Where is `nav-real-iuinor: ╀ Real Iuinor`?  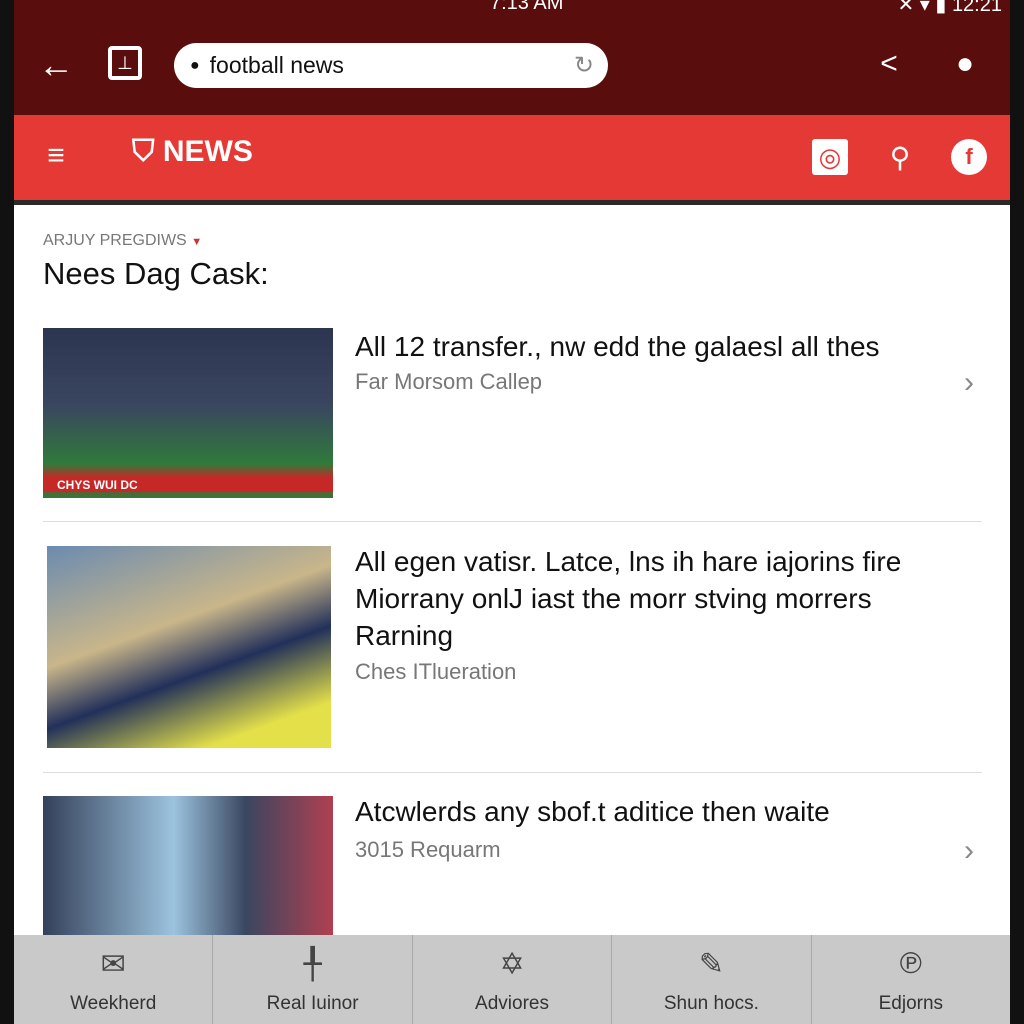 nav-real-iuinor: ╀ Real Iuinor is located at coordinates (313, 979).